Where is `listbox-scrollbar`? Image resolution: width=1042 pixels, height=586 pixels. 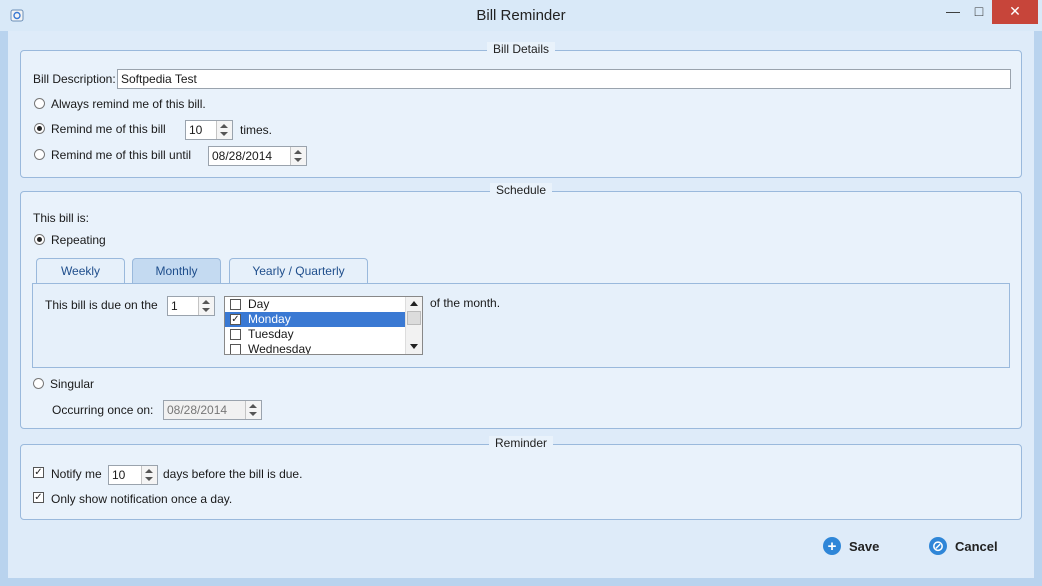
listbox-scrollbar is located at coordinates (413, 325).